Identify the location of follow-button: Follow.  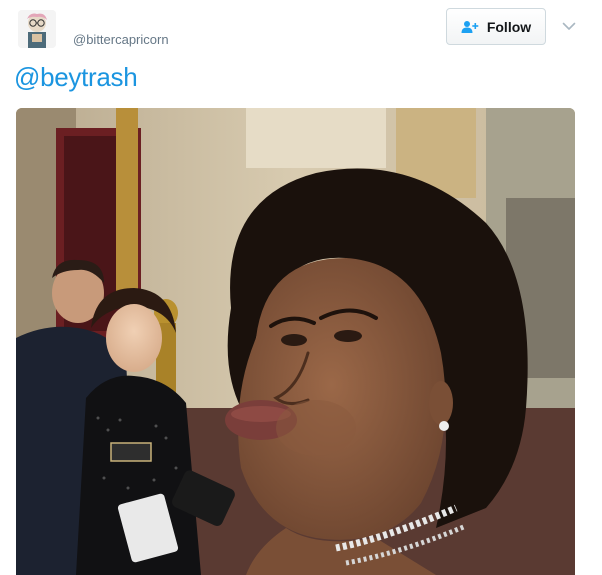
(496, 26).